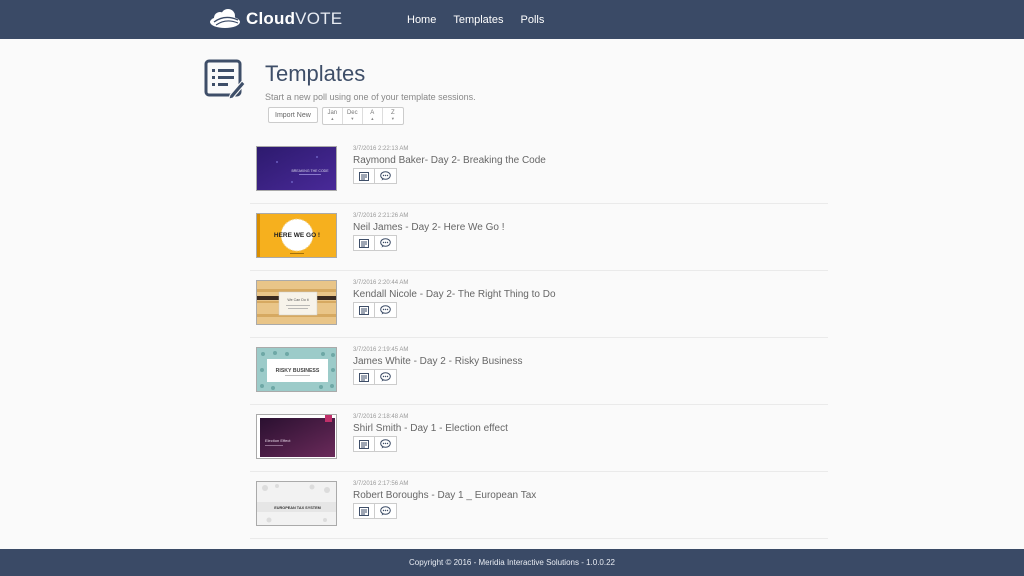 Image resolution: width=1024 pixels, height=576 pixels. I want to click on slide-preview-image: Election Effect, so click(296, 436).